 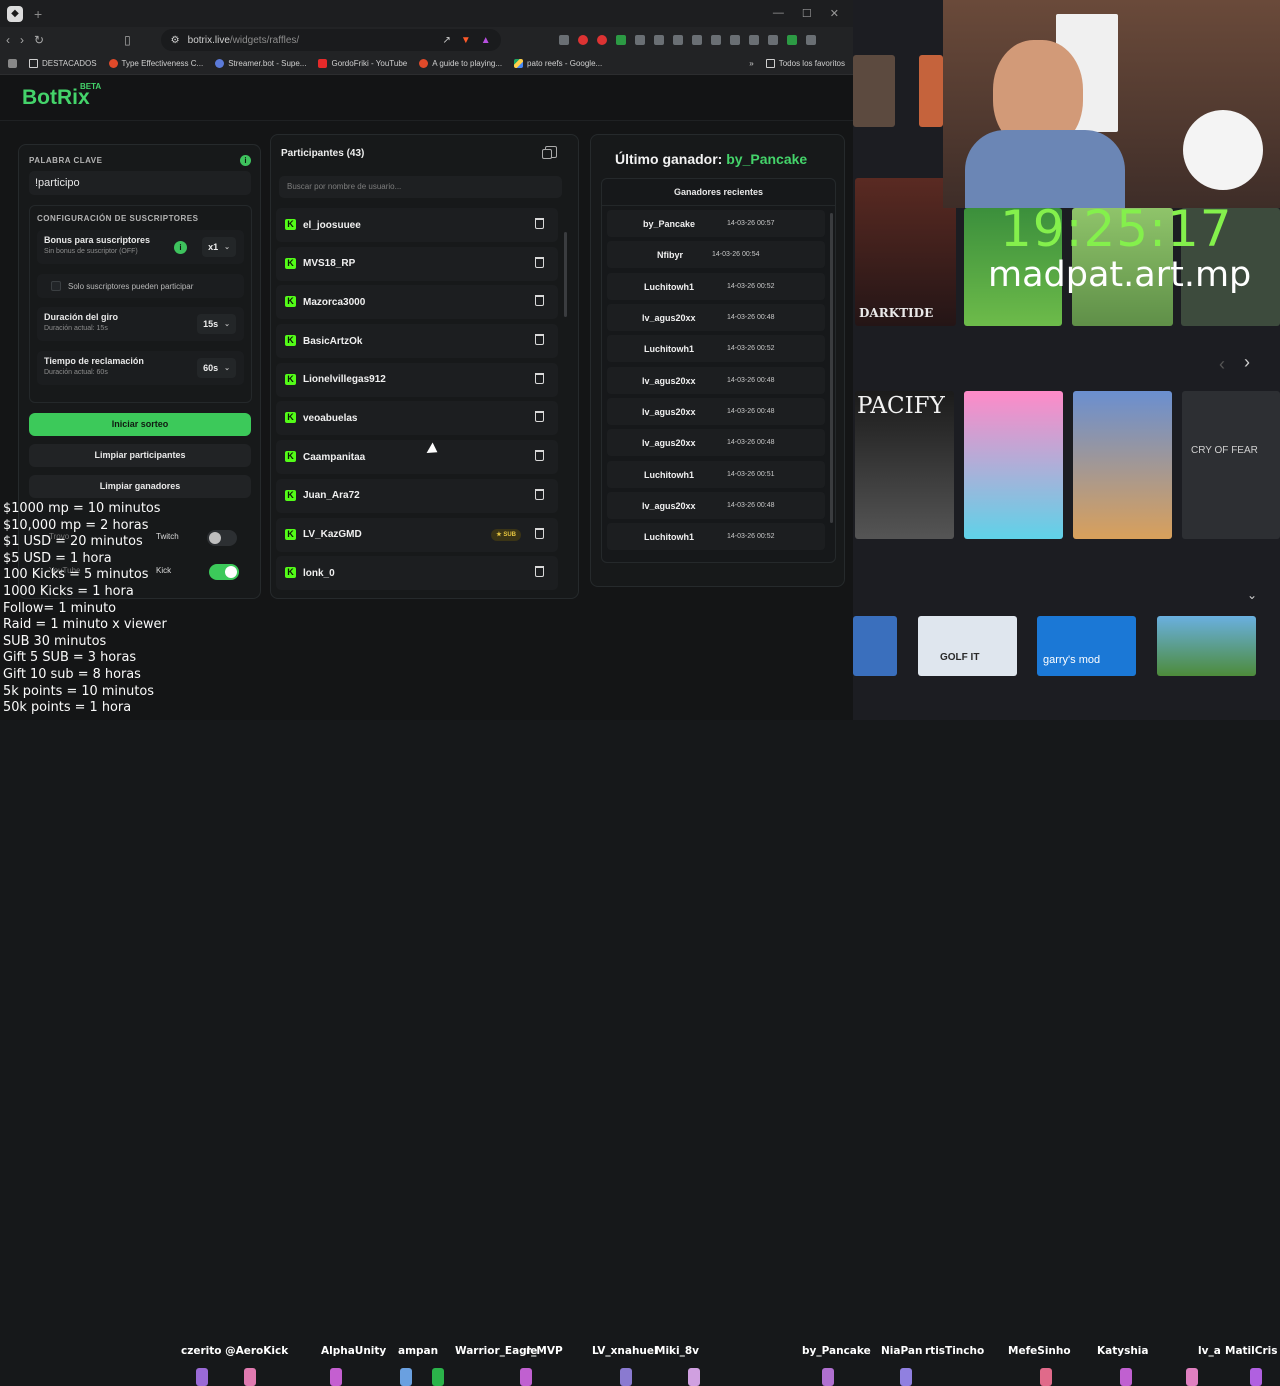 What do you see at coordinates (140, 286) in the screenshot?
I see `subs-only-checkbox-row: Solo suscriptores pueden participar` at bounding box center [140, 286].